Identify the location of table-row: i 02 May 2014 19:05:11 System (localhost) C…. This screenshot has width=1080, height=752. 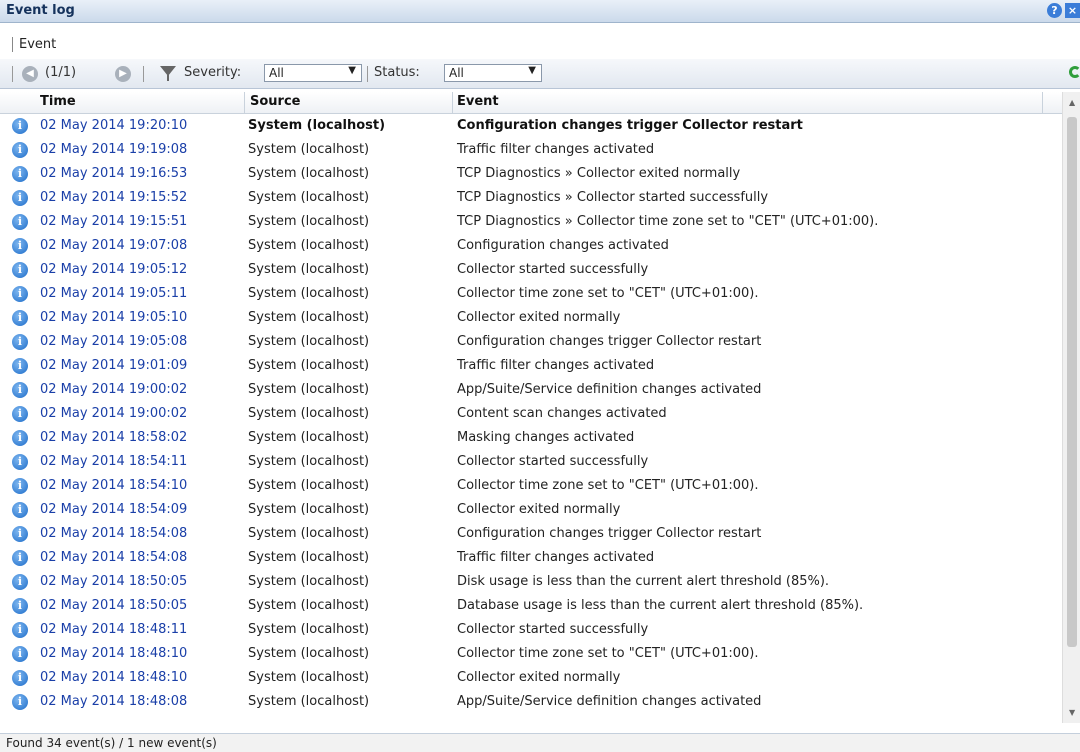
(531, 294).